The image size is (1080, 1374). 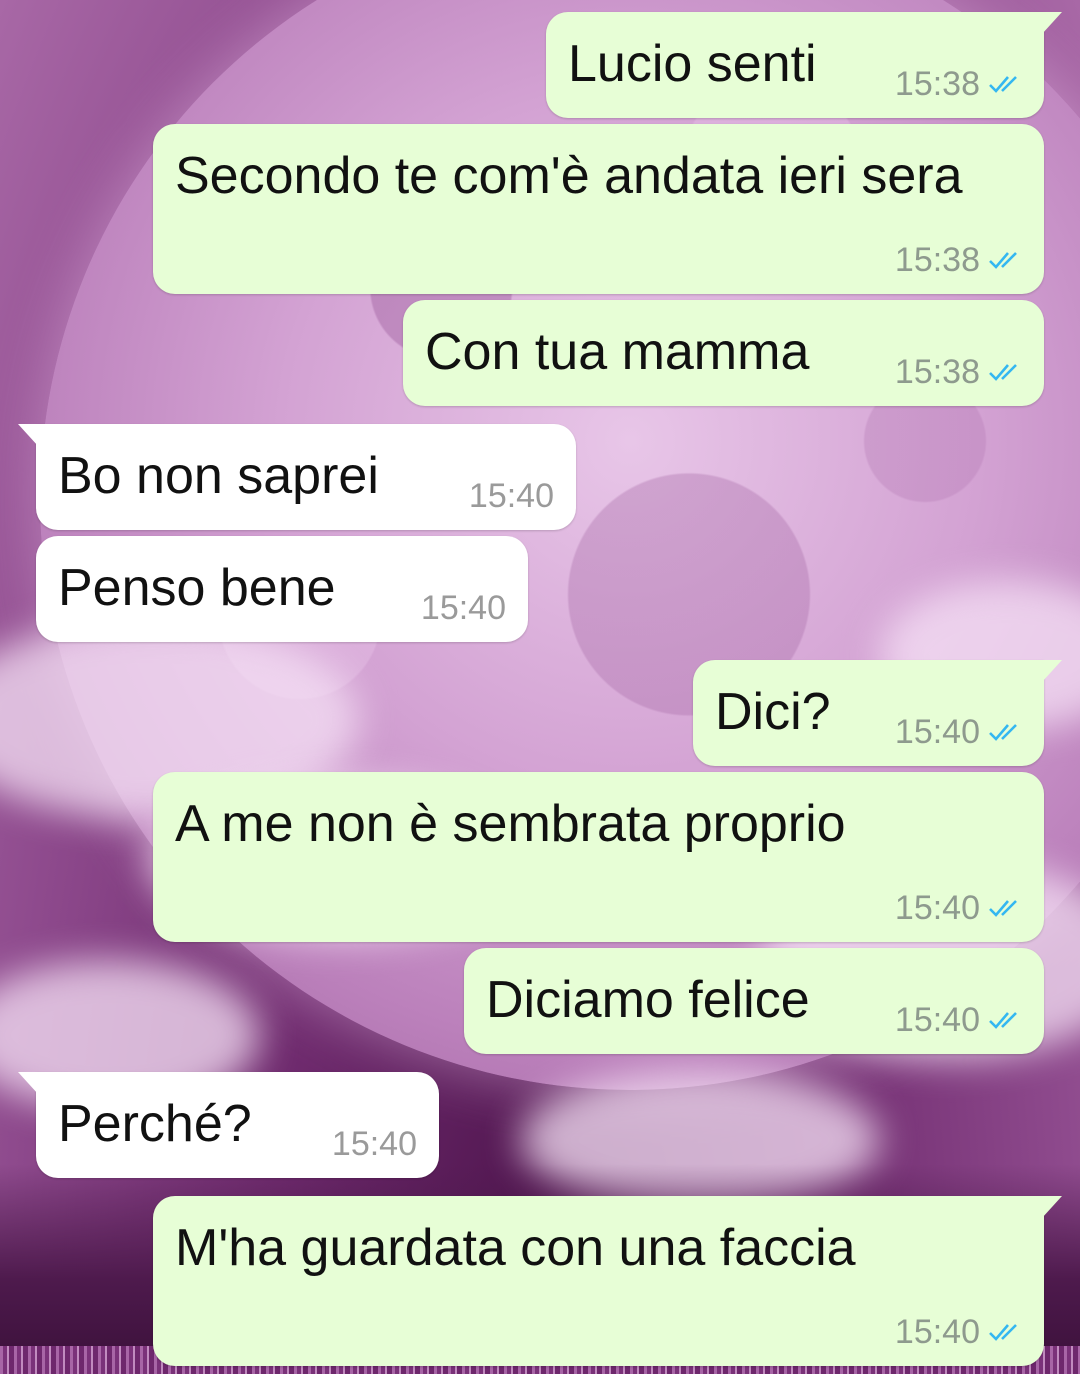 I want to click on message-bubble-outgoing: Secondo te com'è andata ieri sera 15:38, so click(x=598, y=209).